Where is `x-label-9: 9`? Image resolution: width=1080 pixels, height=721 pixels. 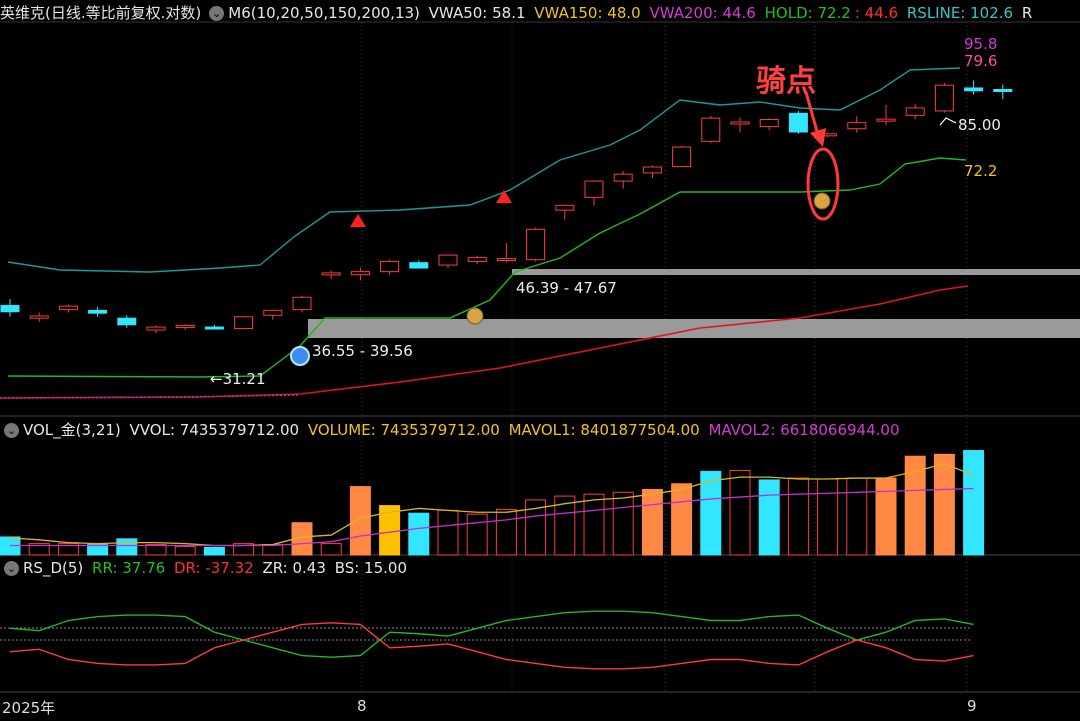 x-label-9: 9 is located at coordinates (972, 706).